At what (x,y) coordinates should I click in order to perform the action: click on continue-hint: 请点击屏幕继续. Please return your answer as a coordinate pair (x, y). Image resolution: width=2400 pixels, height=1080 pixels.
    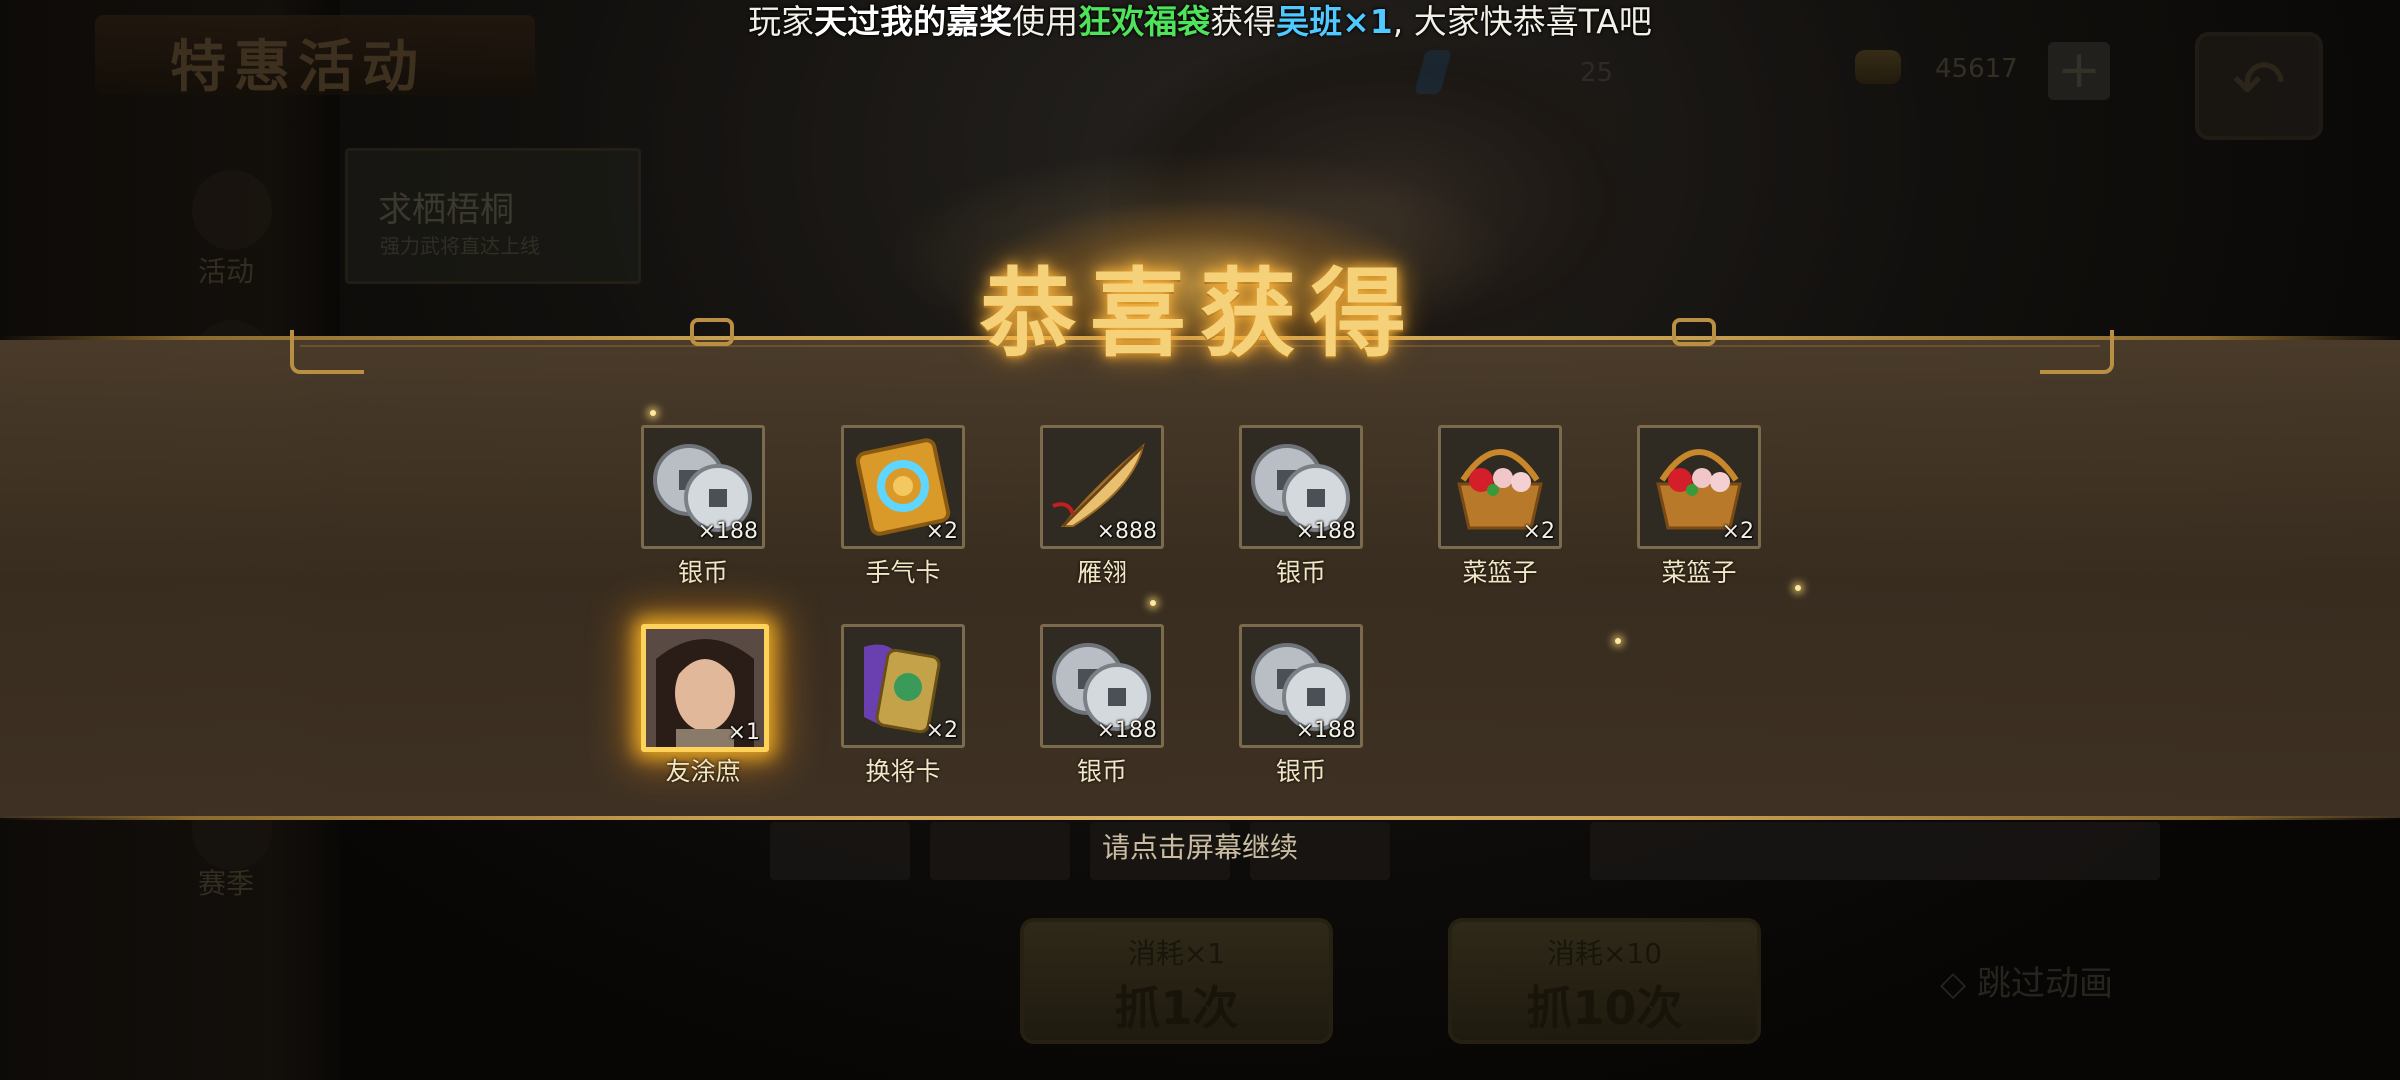
    Looking at the image, I should click on (1200, 846).